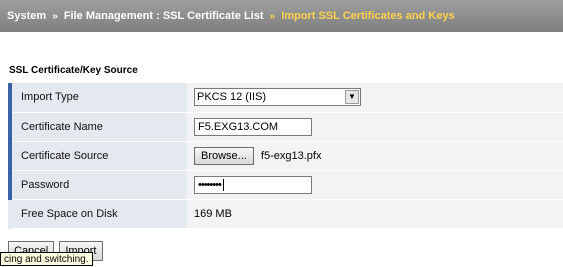 The width and height of the screenshot is (563, 267). I want to click on row-import-type: Import Type PKCS 12 (IIS) ▼, so click(285, 98).